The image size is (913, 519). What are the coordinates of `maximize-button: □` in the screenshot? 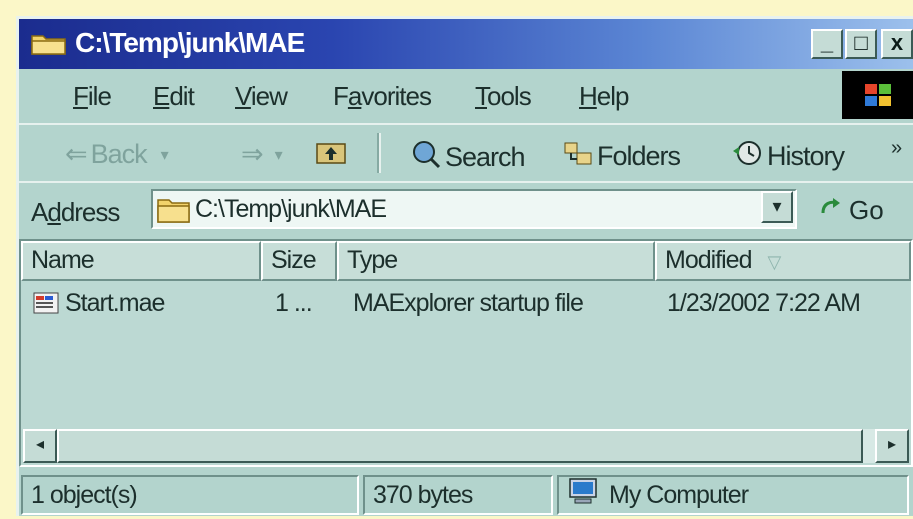 It's located at (861, 44).